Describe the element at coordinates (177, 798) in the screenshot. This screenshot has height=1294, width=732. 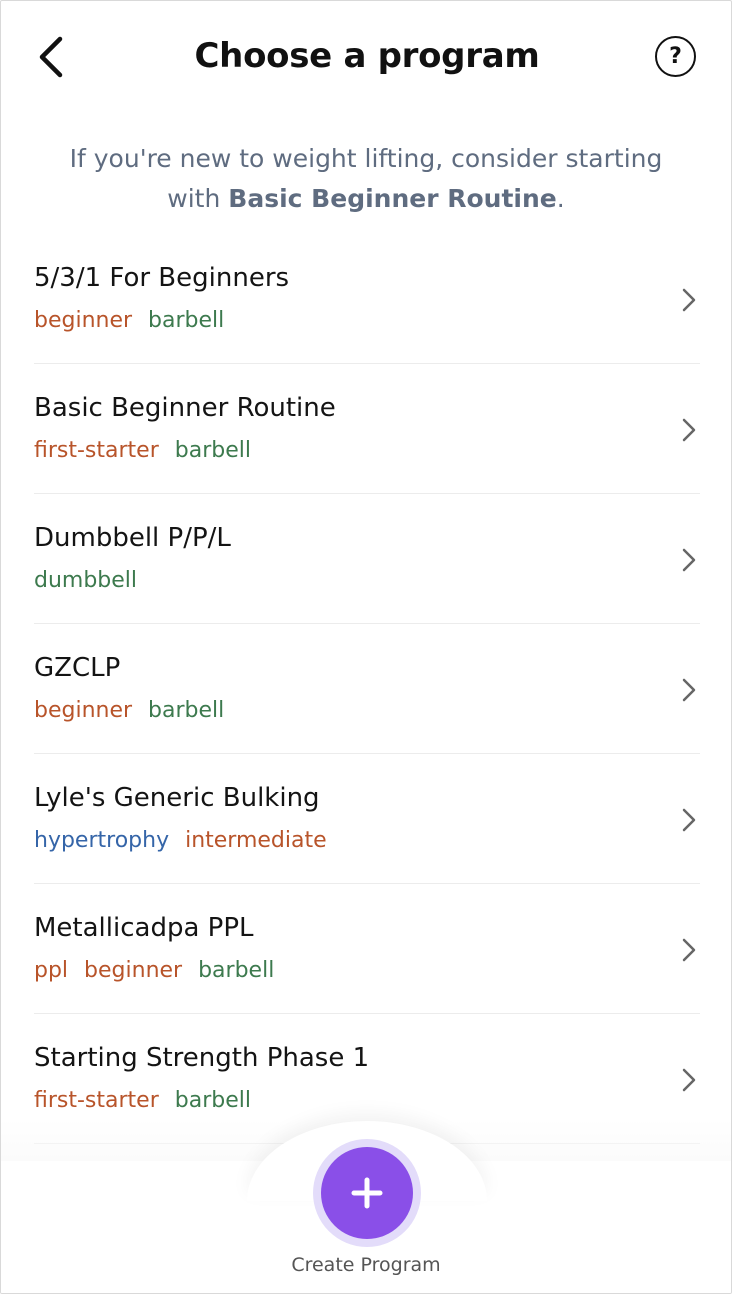
I see `program-name: Lyle's Generic Bulking` at that location.